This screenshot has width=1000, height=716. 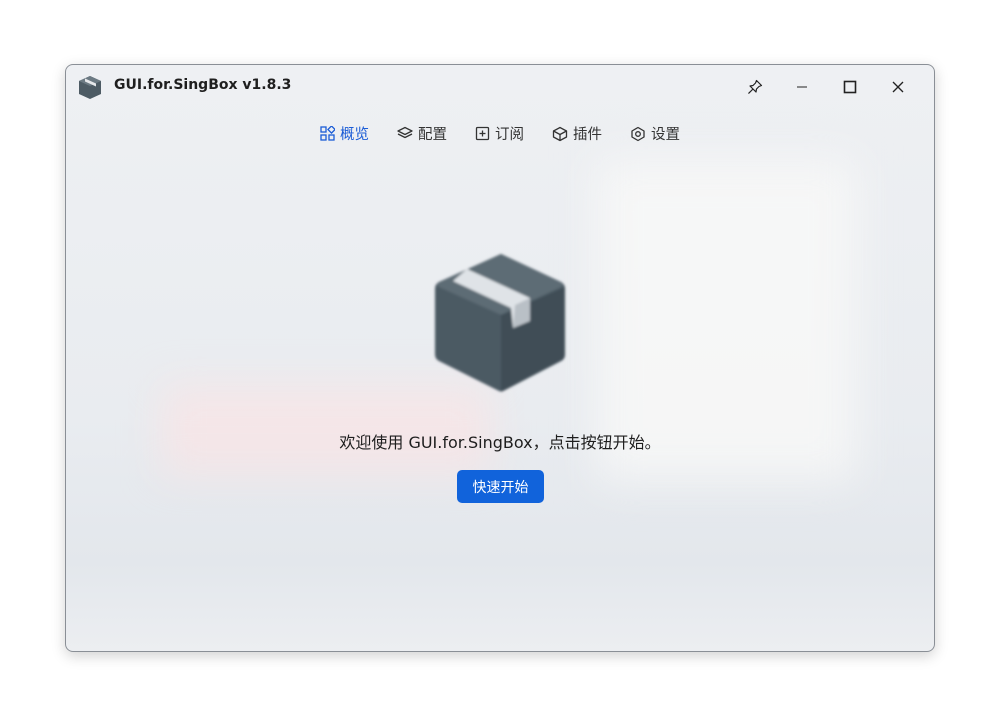 I want to click on close-button, so click(x=898, y=87).